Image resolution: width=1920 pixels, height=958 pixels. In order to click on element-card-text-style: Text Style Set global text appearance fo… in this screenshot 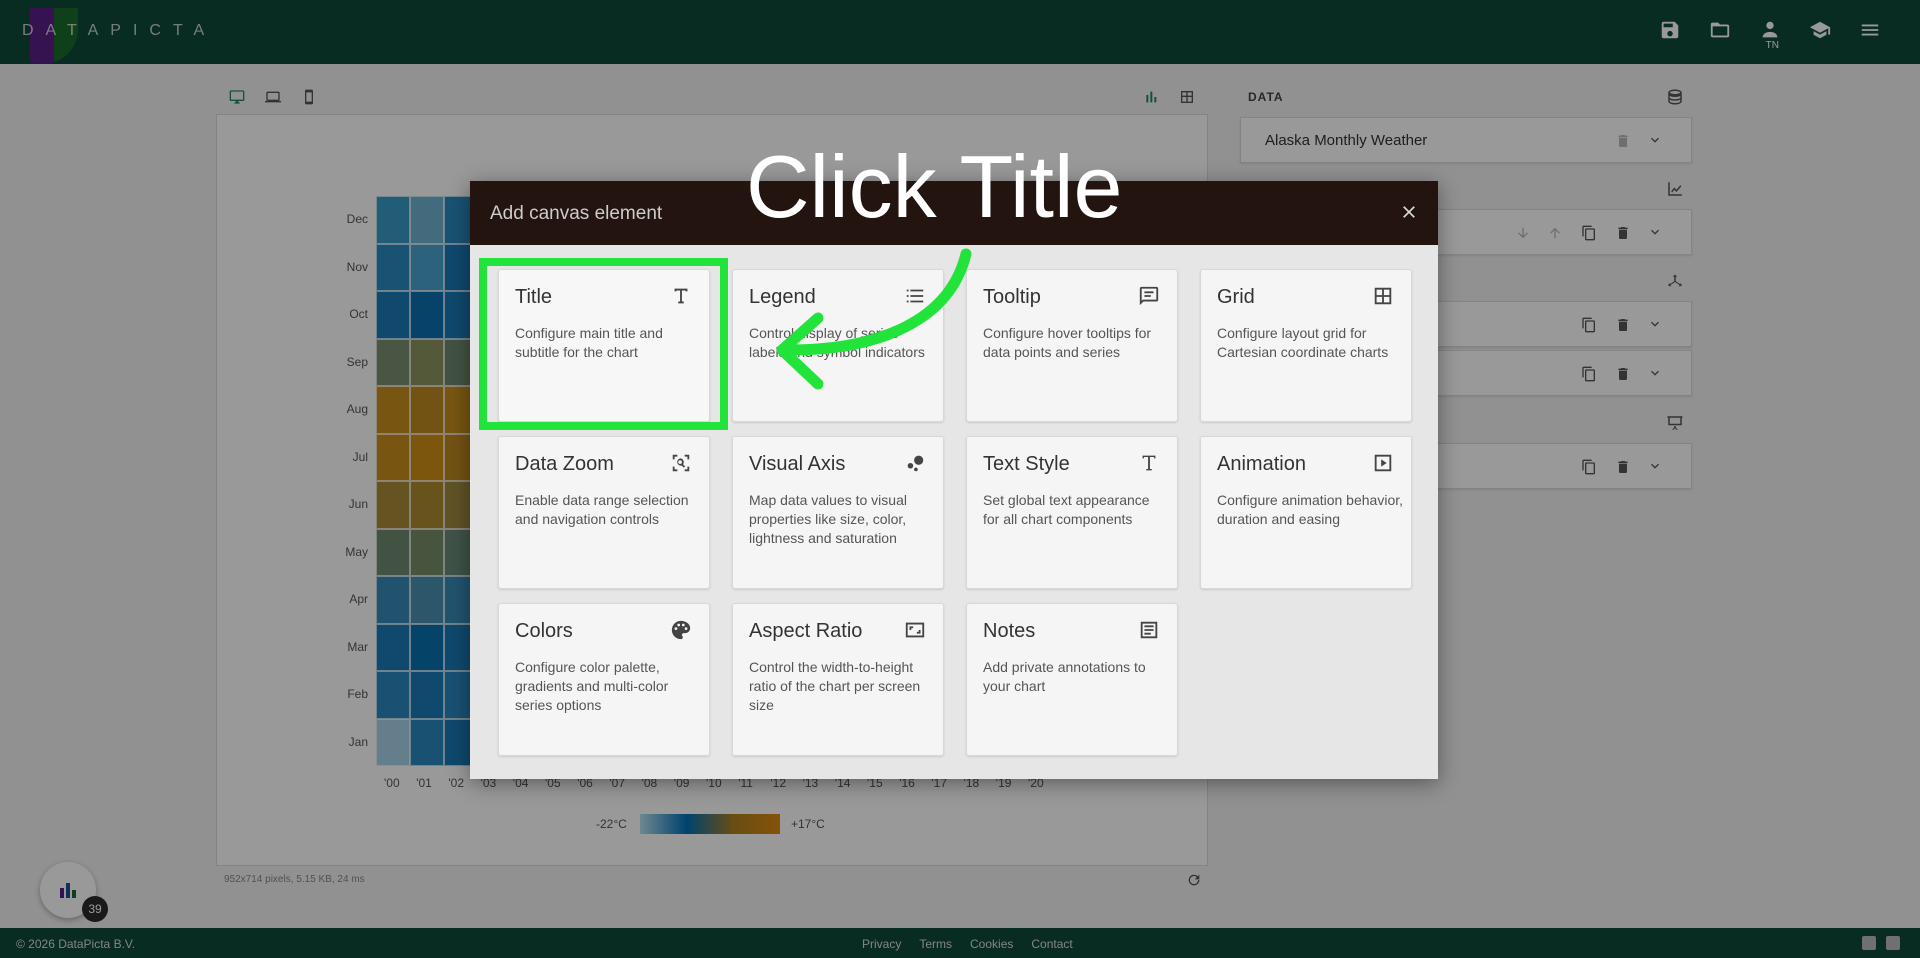, I will do `click(1072, 512)`.